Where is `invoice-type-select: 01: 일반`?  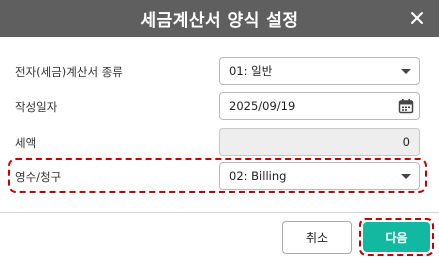
invoice-type-select: 01: 일반 is located at coordinates (319, 71).